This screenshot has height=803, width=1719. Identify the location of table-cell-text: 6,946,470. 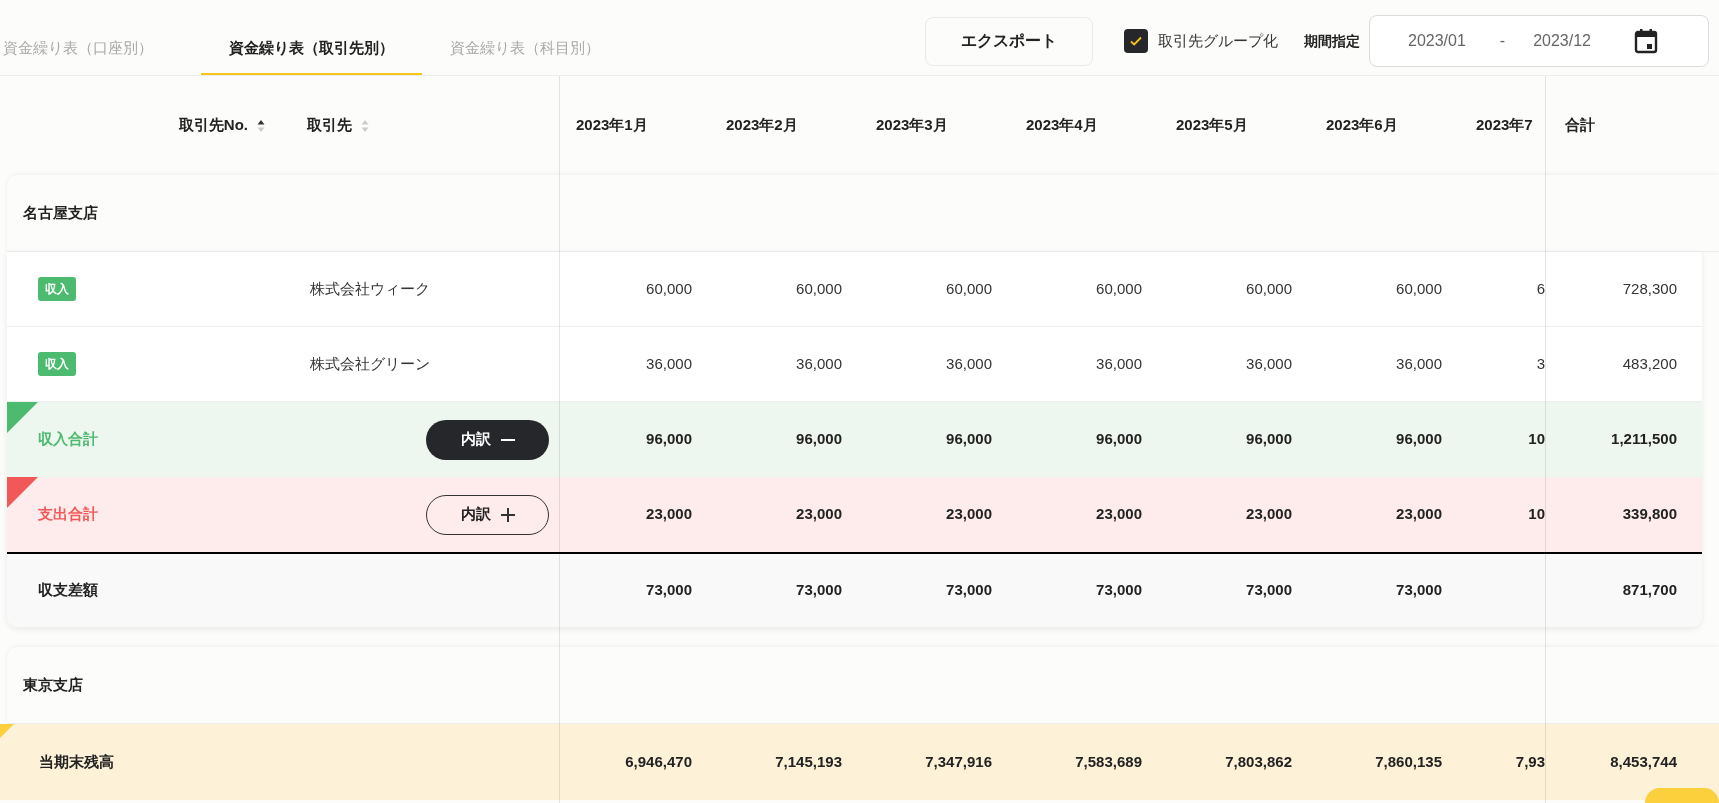
(658, 761).